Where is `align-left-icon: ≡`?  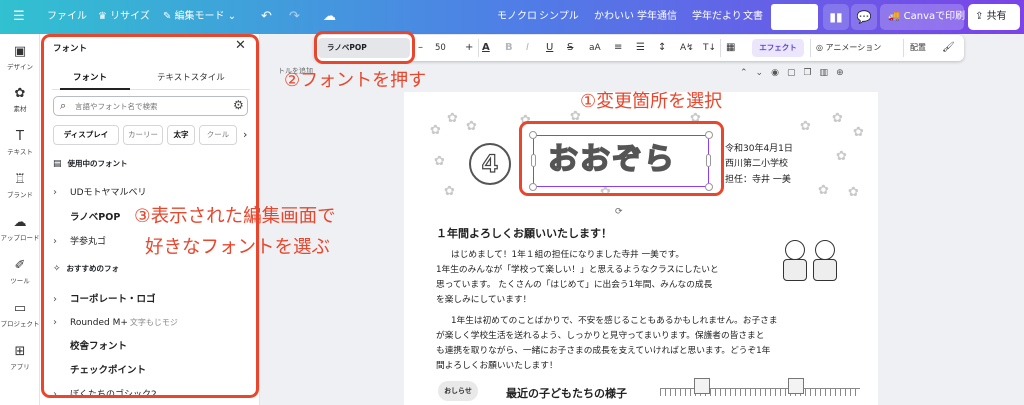
align-left-icon: ≡ is located at coordinates (618, 48).